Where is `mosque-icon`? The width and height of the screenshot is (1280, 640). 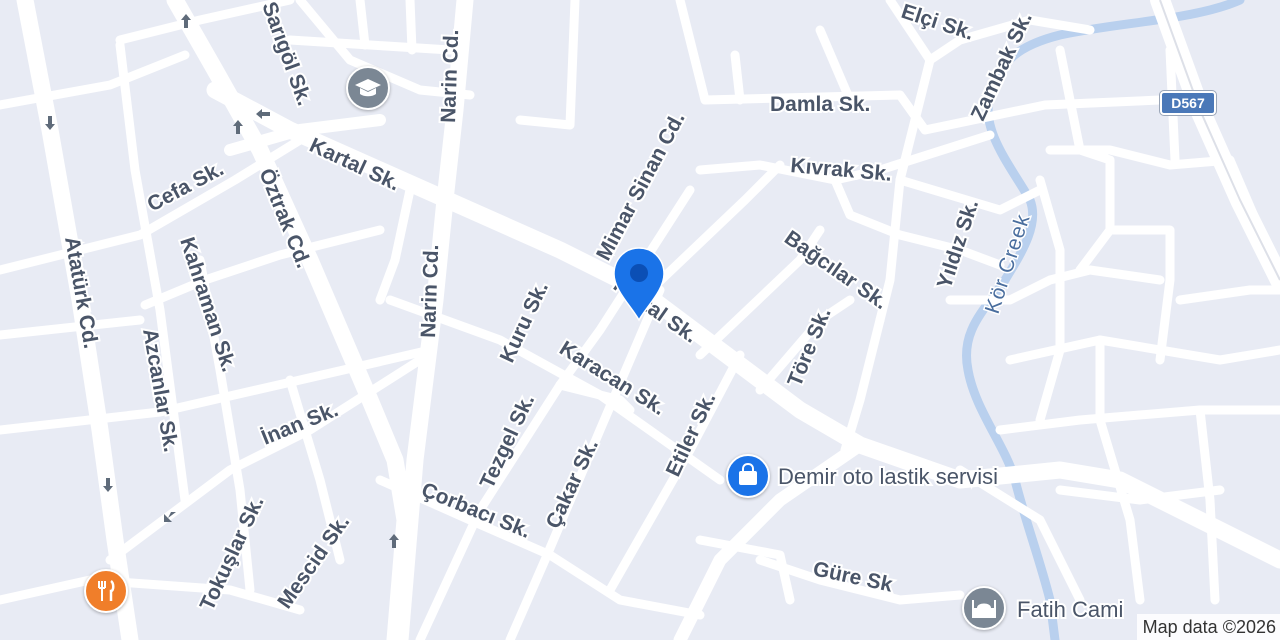
mosque-icon is located at coordinates (984, 609).